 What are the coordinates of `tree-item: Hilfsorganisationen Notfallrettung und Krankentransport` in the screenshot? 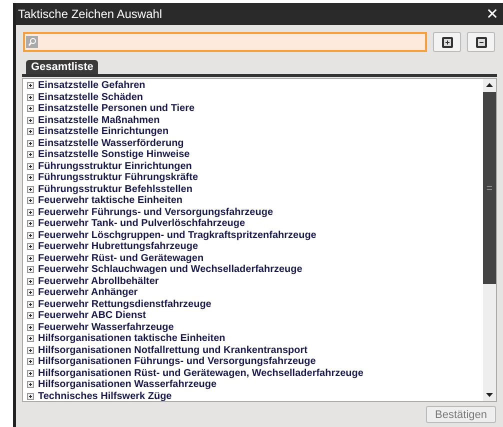 It's located at (173, 350).